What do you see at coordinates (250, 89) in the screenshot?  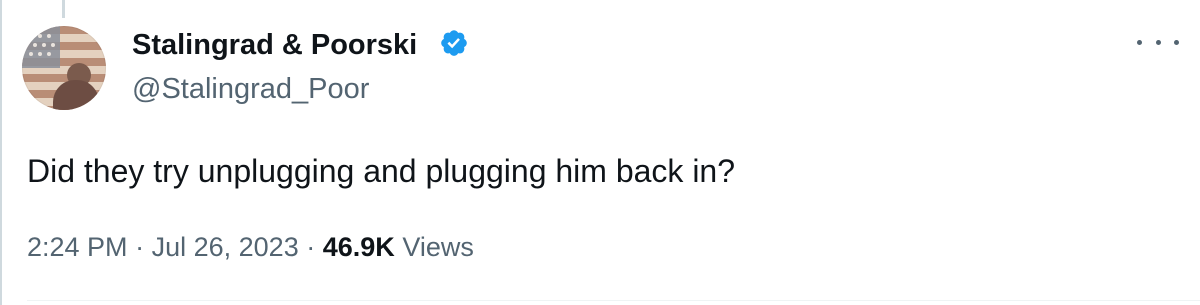 I see `author-handle: @Stalingrad_Poor` at bounding box center [250, 89].